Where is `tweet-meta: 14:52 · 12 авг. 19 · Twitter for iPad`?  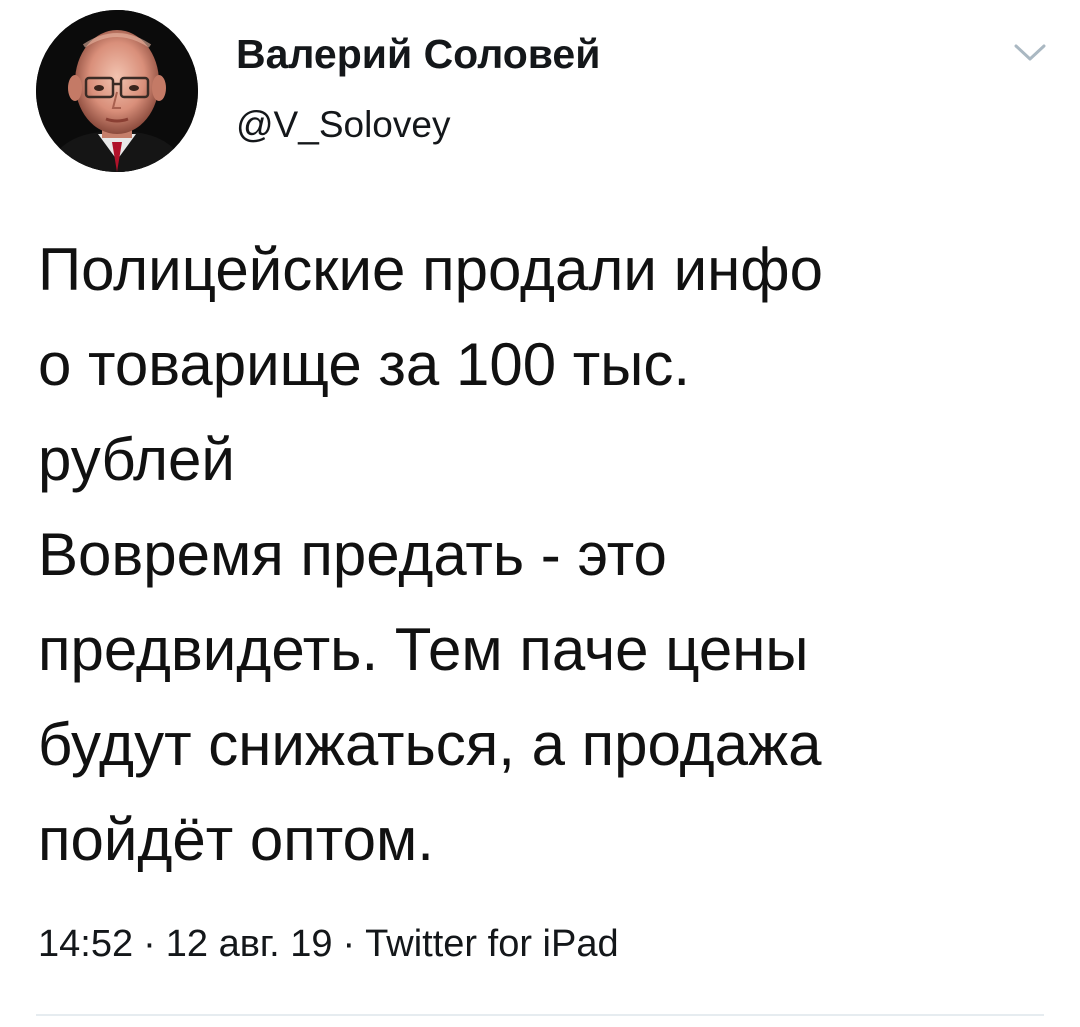 tweet-meta: 14:52 · 12 авг. 19 · Twitter for iPad is located at coordinates (328, 944).